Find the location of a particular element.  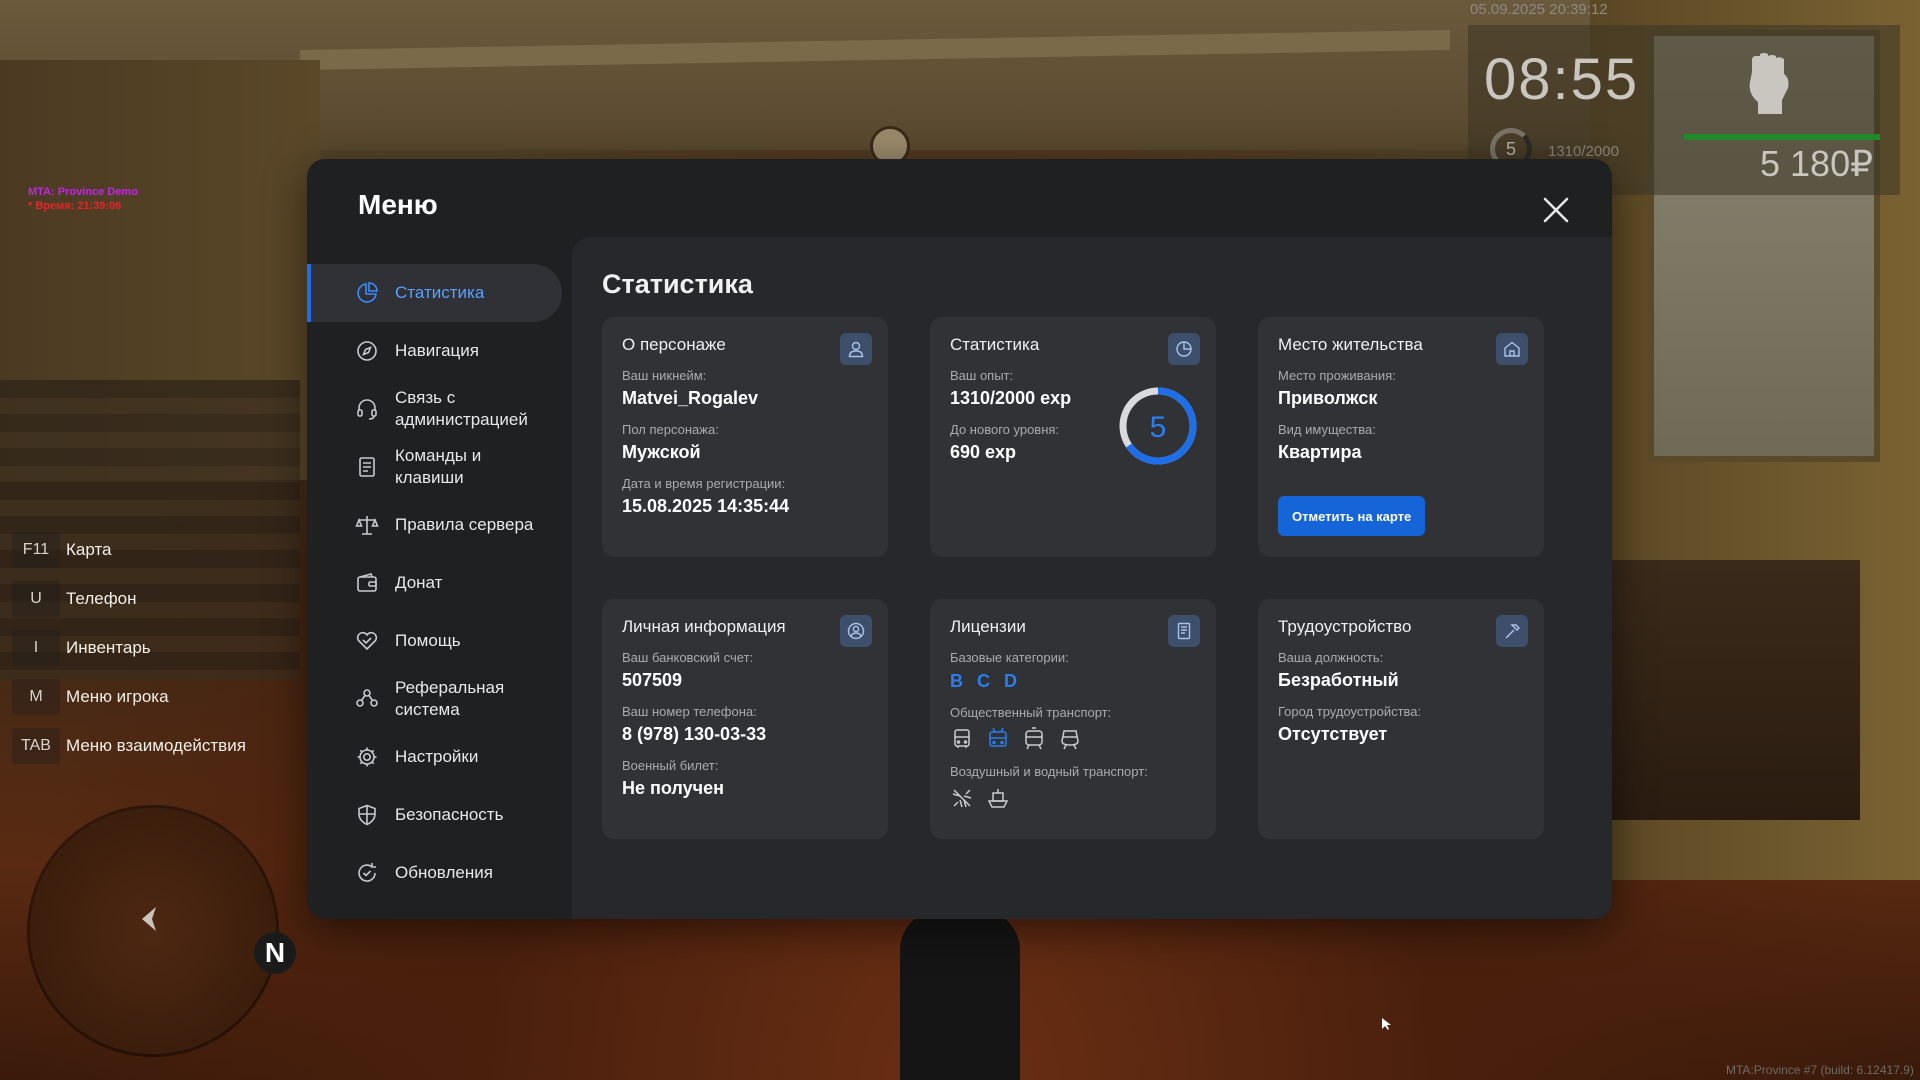

registration-value: 15.08.2025 14:35:44 is located at coordinates (706, 506).